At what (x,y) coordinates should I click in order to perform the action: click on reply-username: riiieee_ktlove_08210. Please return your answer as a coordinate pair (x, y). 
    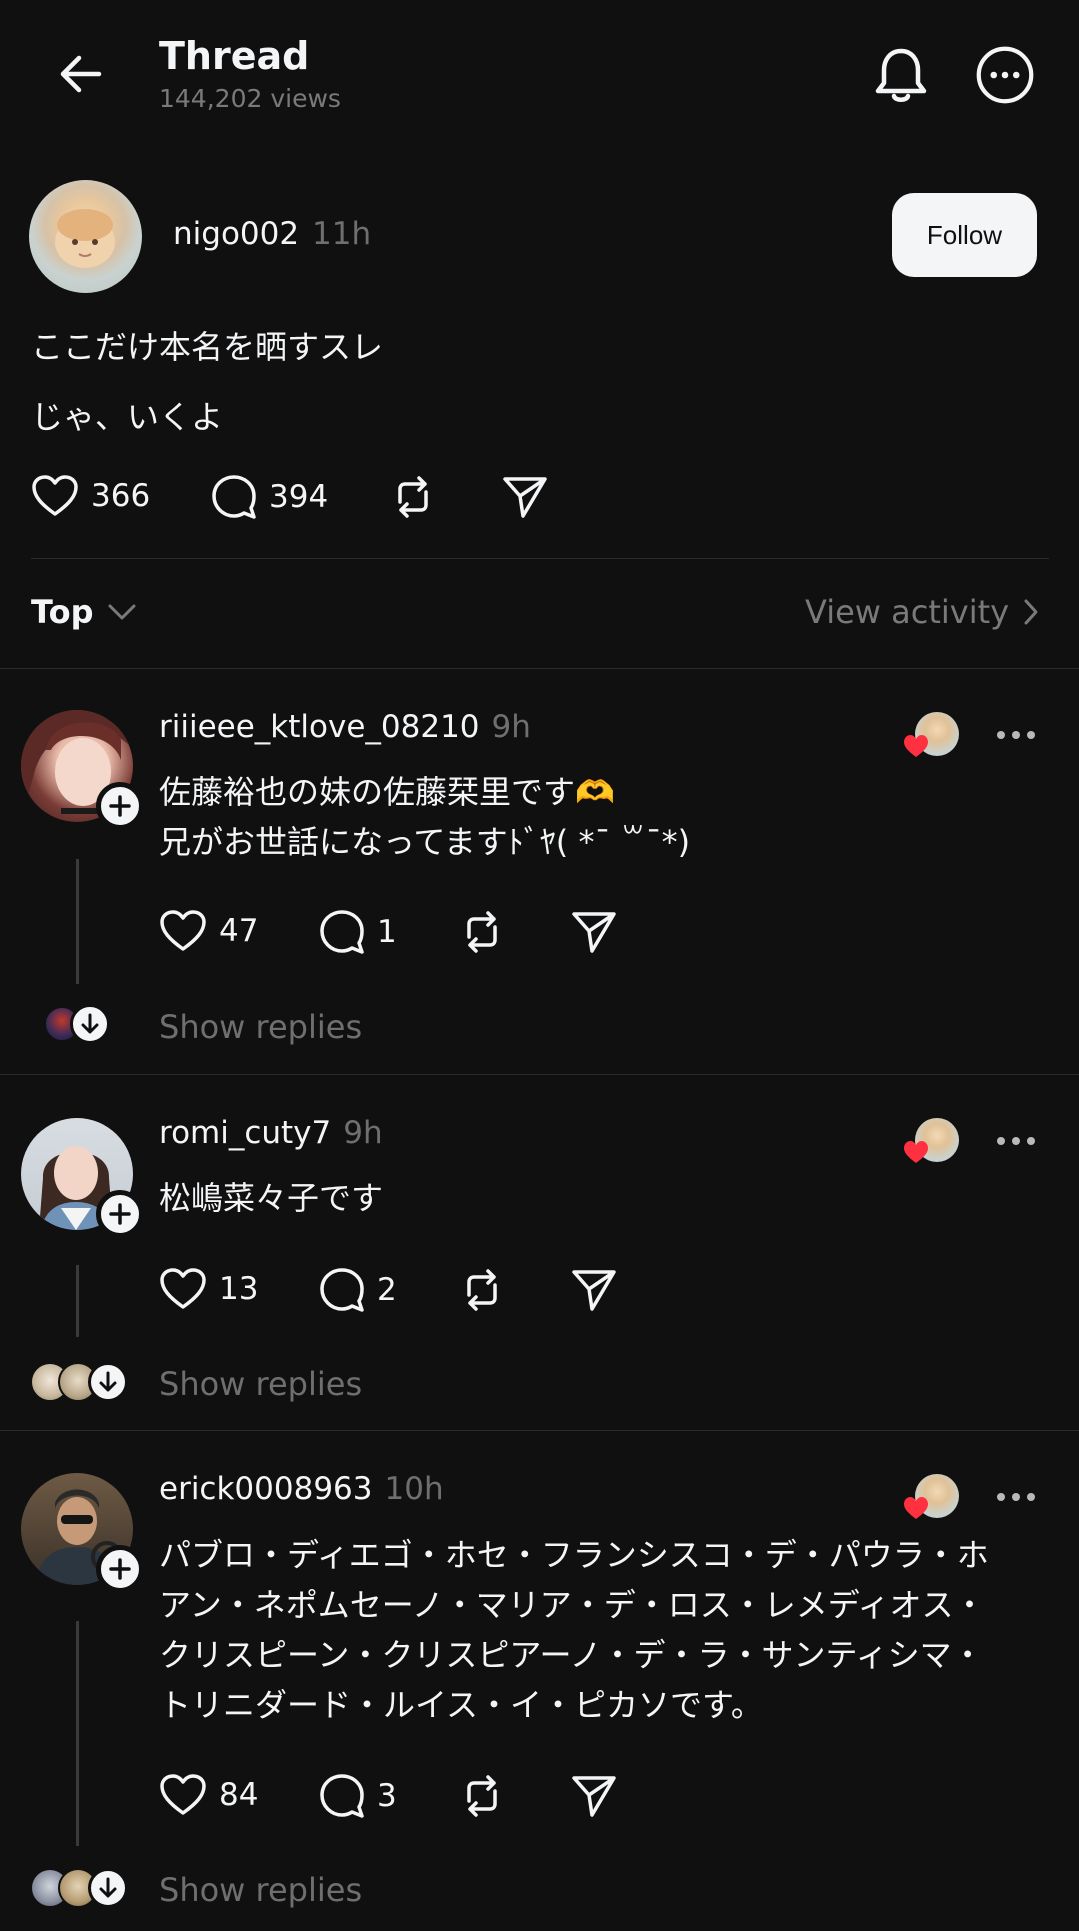
    Looking at the image, I should click on (319, 727).